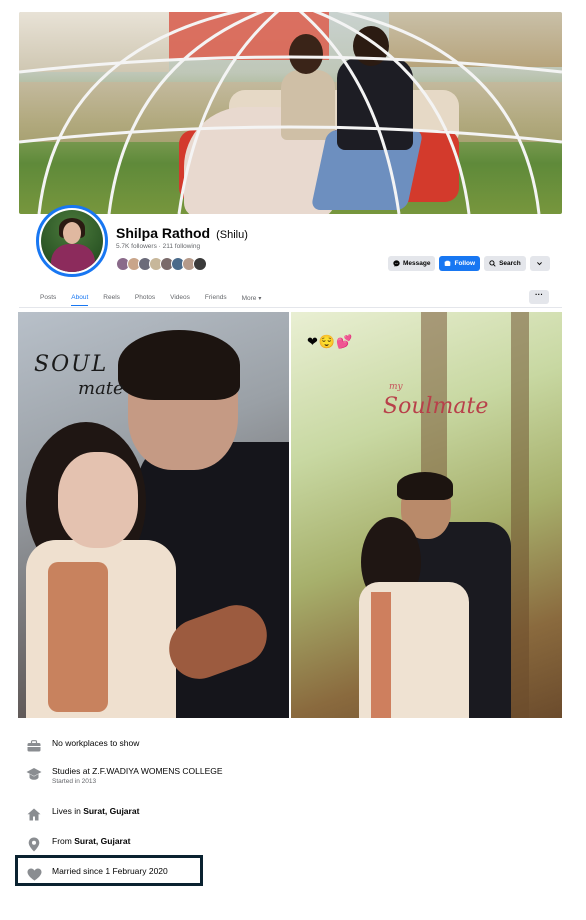 The image size is (586, 920). I want to click on follow-button-label: Follow, so click(465, 263).